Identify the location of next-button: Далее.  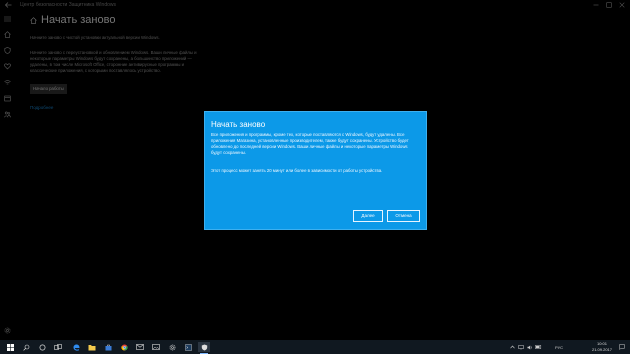
(368, 216).